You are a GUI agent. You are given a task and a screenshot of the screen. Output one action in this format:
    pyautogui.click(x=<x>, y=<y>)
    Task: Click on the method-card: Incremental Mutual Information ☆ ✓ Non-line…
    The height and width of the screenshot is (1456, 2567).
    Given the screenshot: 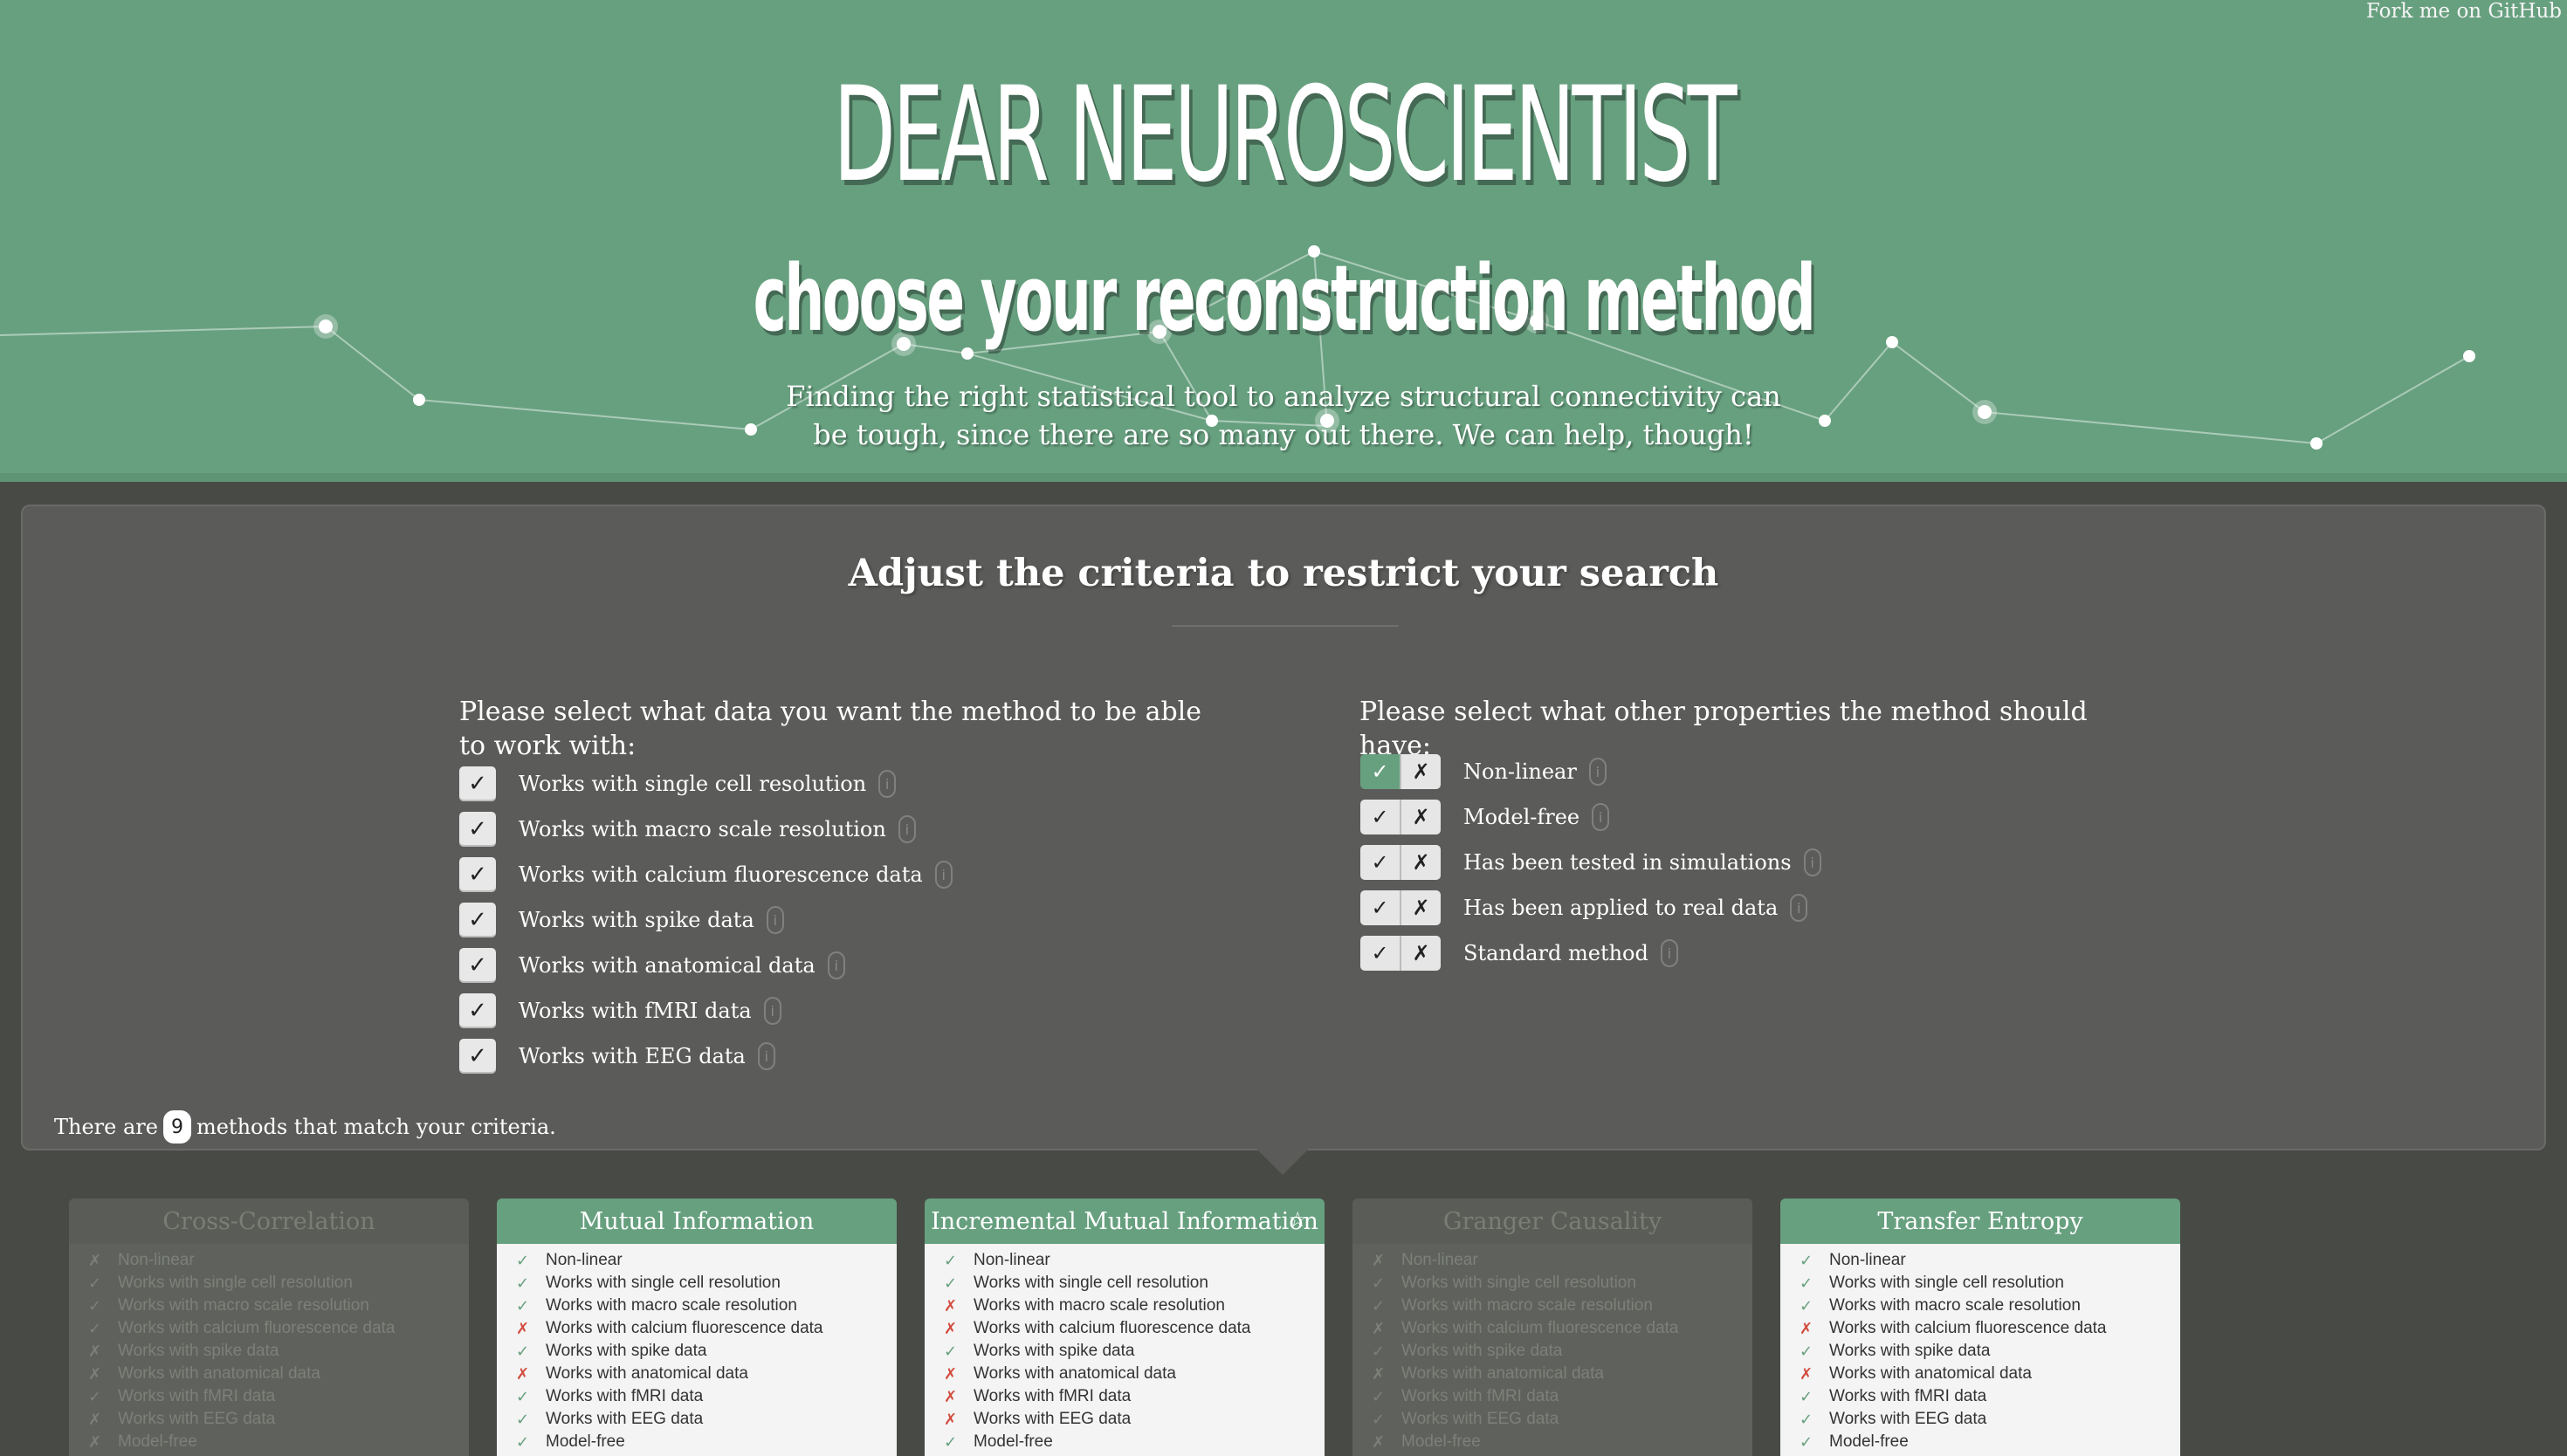 What is the action you would take?
    pyautogui.click(x=1125, y=1327)
    